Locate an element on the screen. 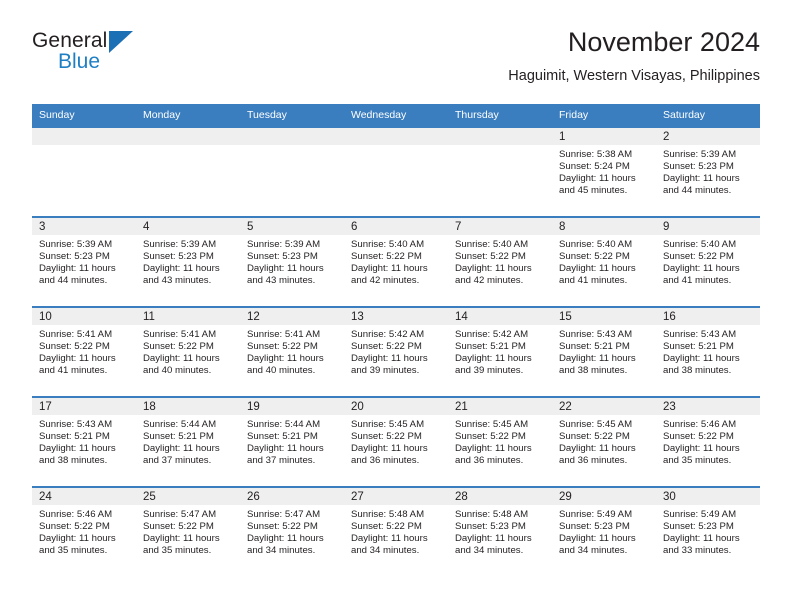 The width and height of the screenshot is (792, 612). sunrise-text: Sunrise: 5:44 AM is located at coordinates (284, 424).